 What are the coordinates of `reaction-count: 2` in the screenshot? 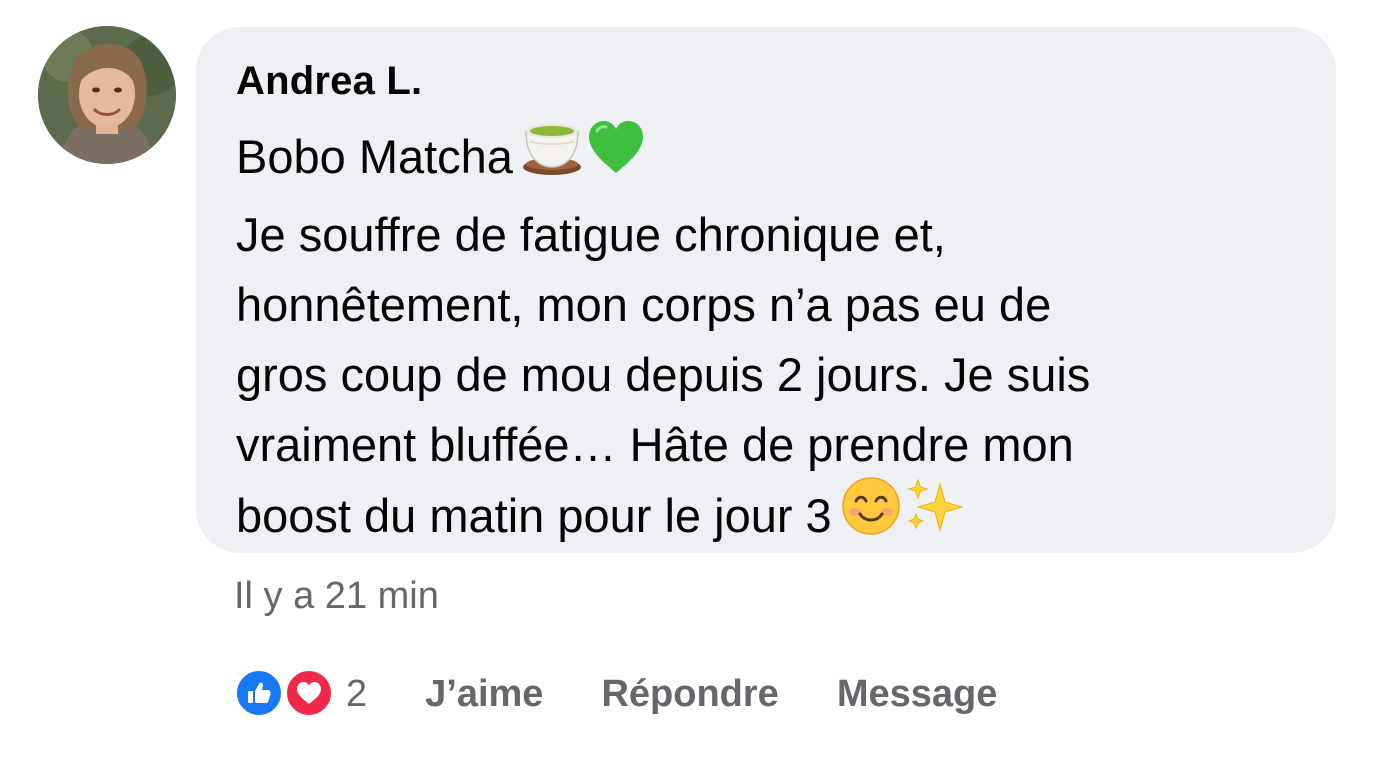 It's located at (356, 694).